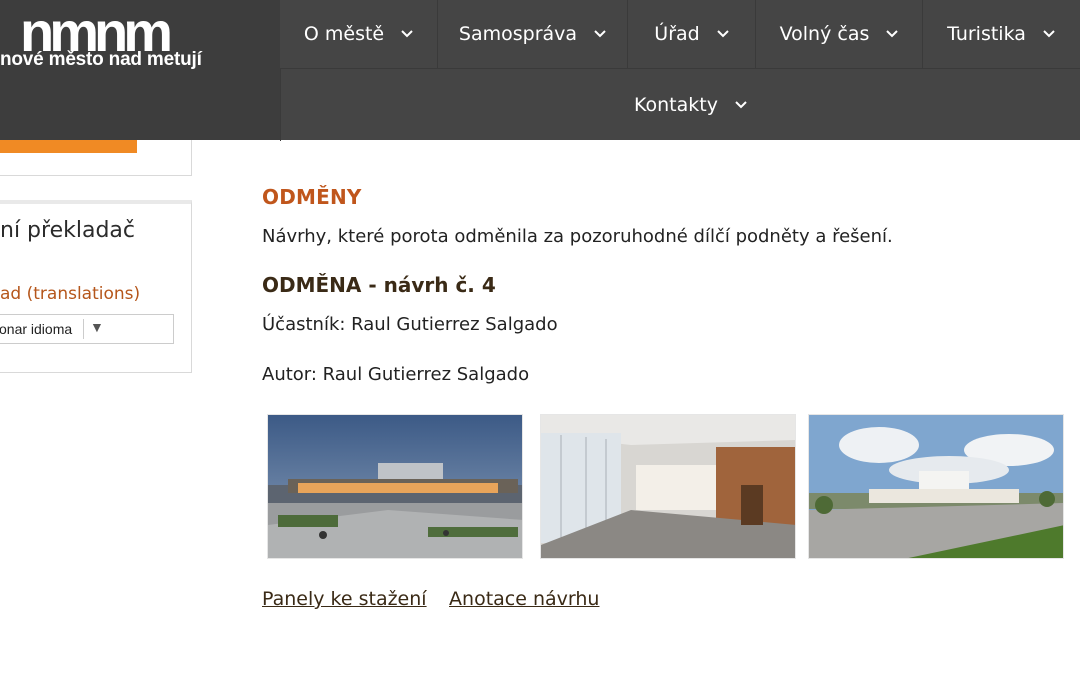  Describe the element at coordinates (524, 599) in the screenshot. I see `design-annotation-link: Anotace návrhu` at that location.